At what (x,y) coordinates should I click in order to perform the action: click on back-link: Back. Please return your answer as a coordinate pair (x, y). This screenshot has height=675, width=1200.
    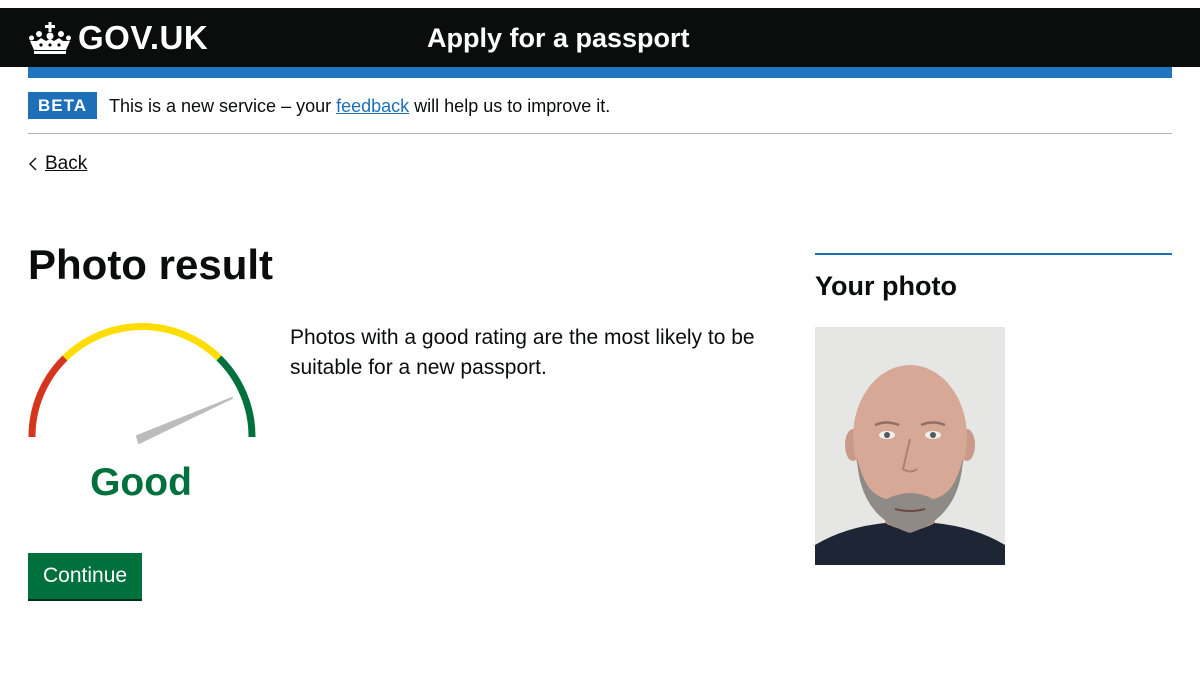
    Looking at the image, I should click on (57, 164).